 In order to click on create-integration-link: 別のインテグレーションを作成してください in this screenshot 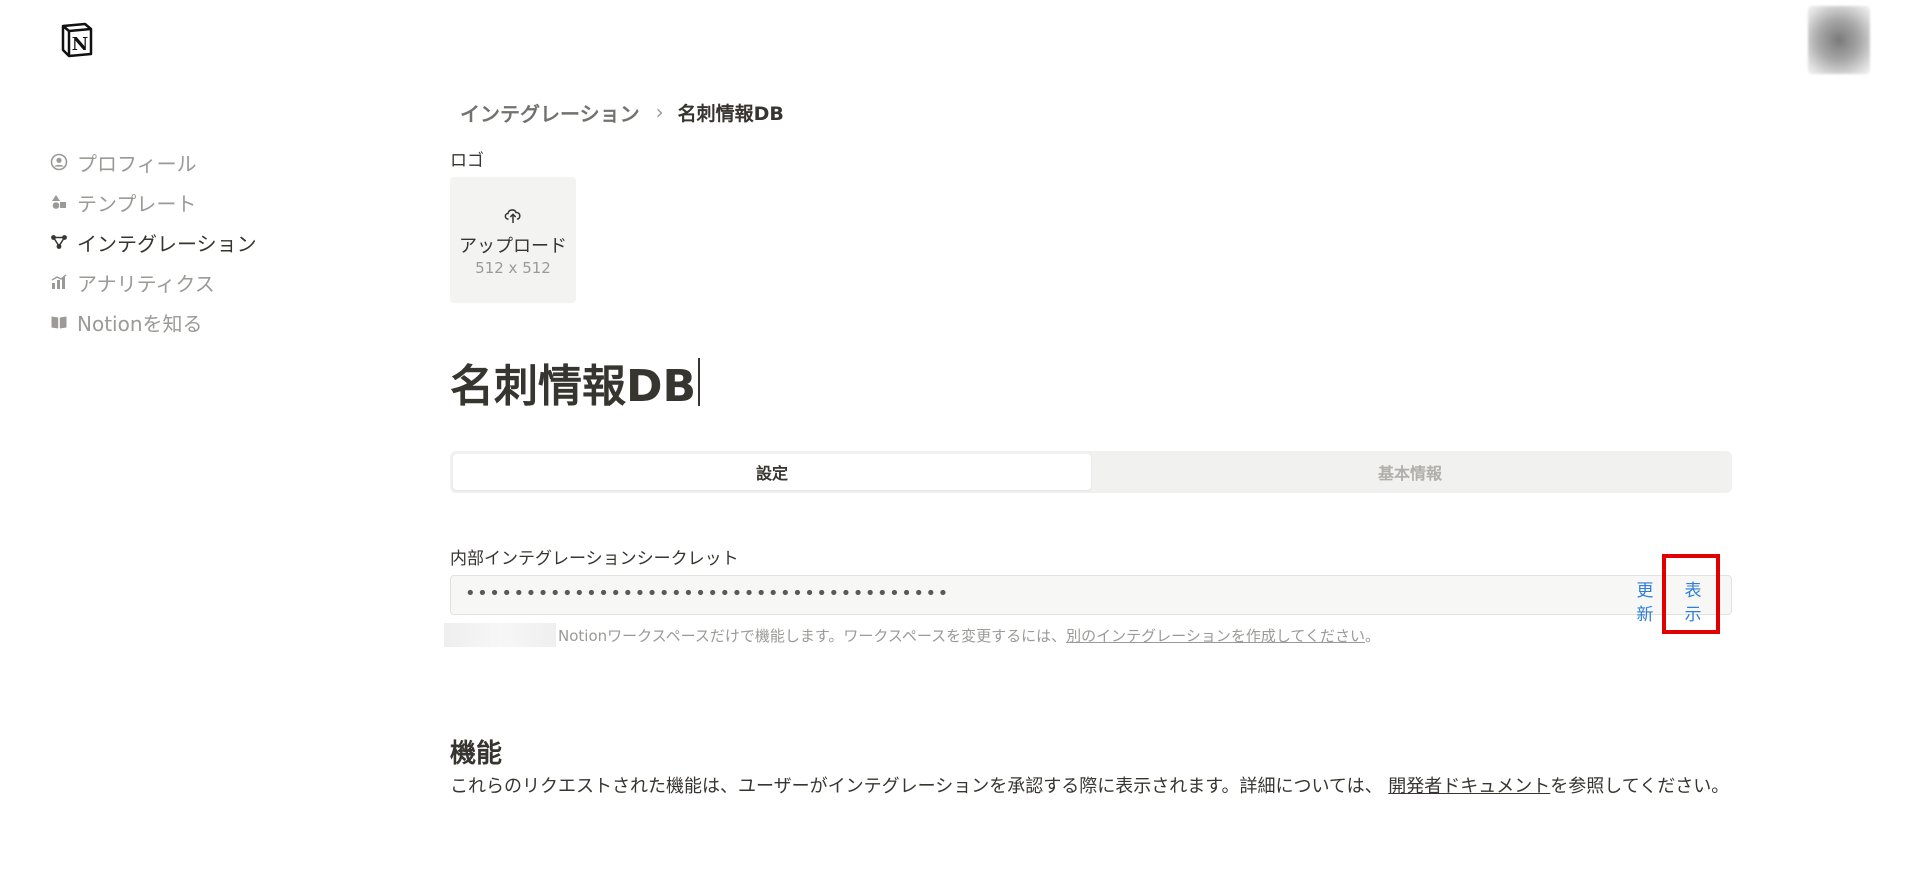, I will do `click(1215, 636)`.